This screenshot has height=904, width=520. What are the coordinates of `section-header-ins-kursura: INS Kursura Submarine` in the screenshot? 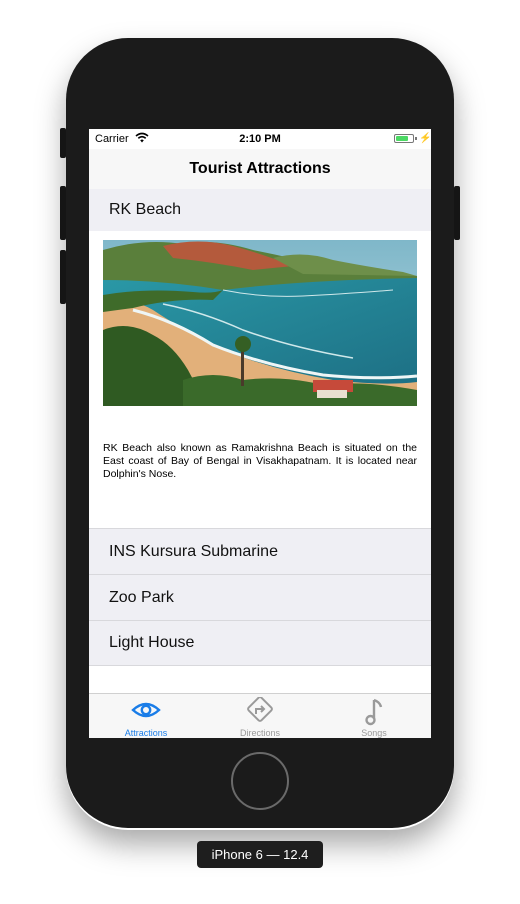 It's located at (260, 551).